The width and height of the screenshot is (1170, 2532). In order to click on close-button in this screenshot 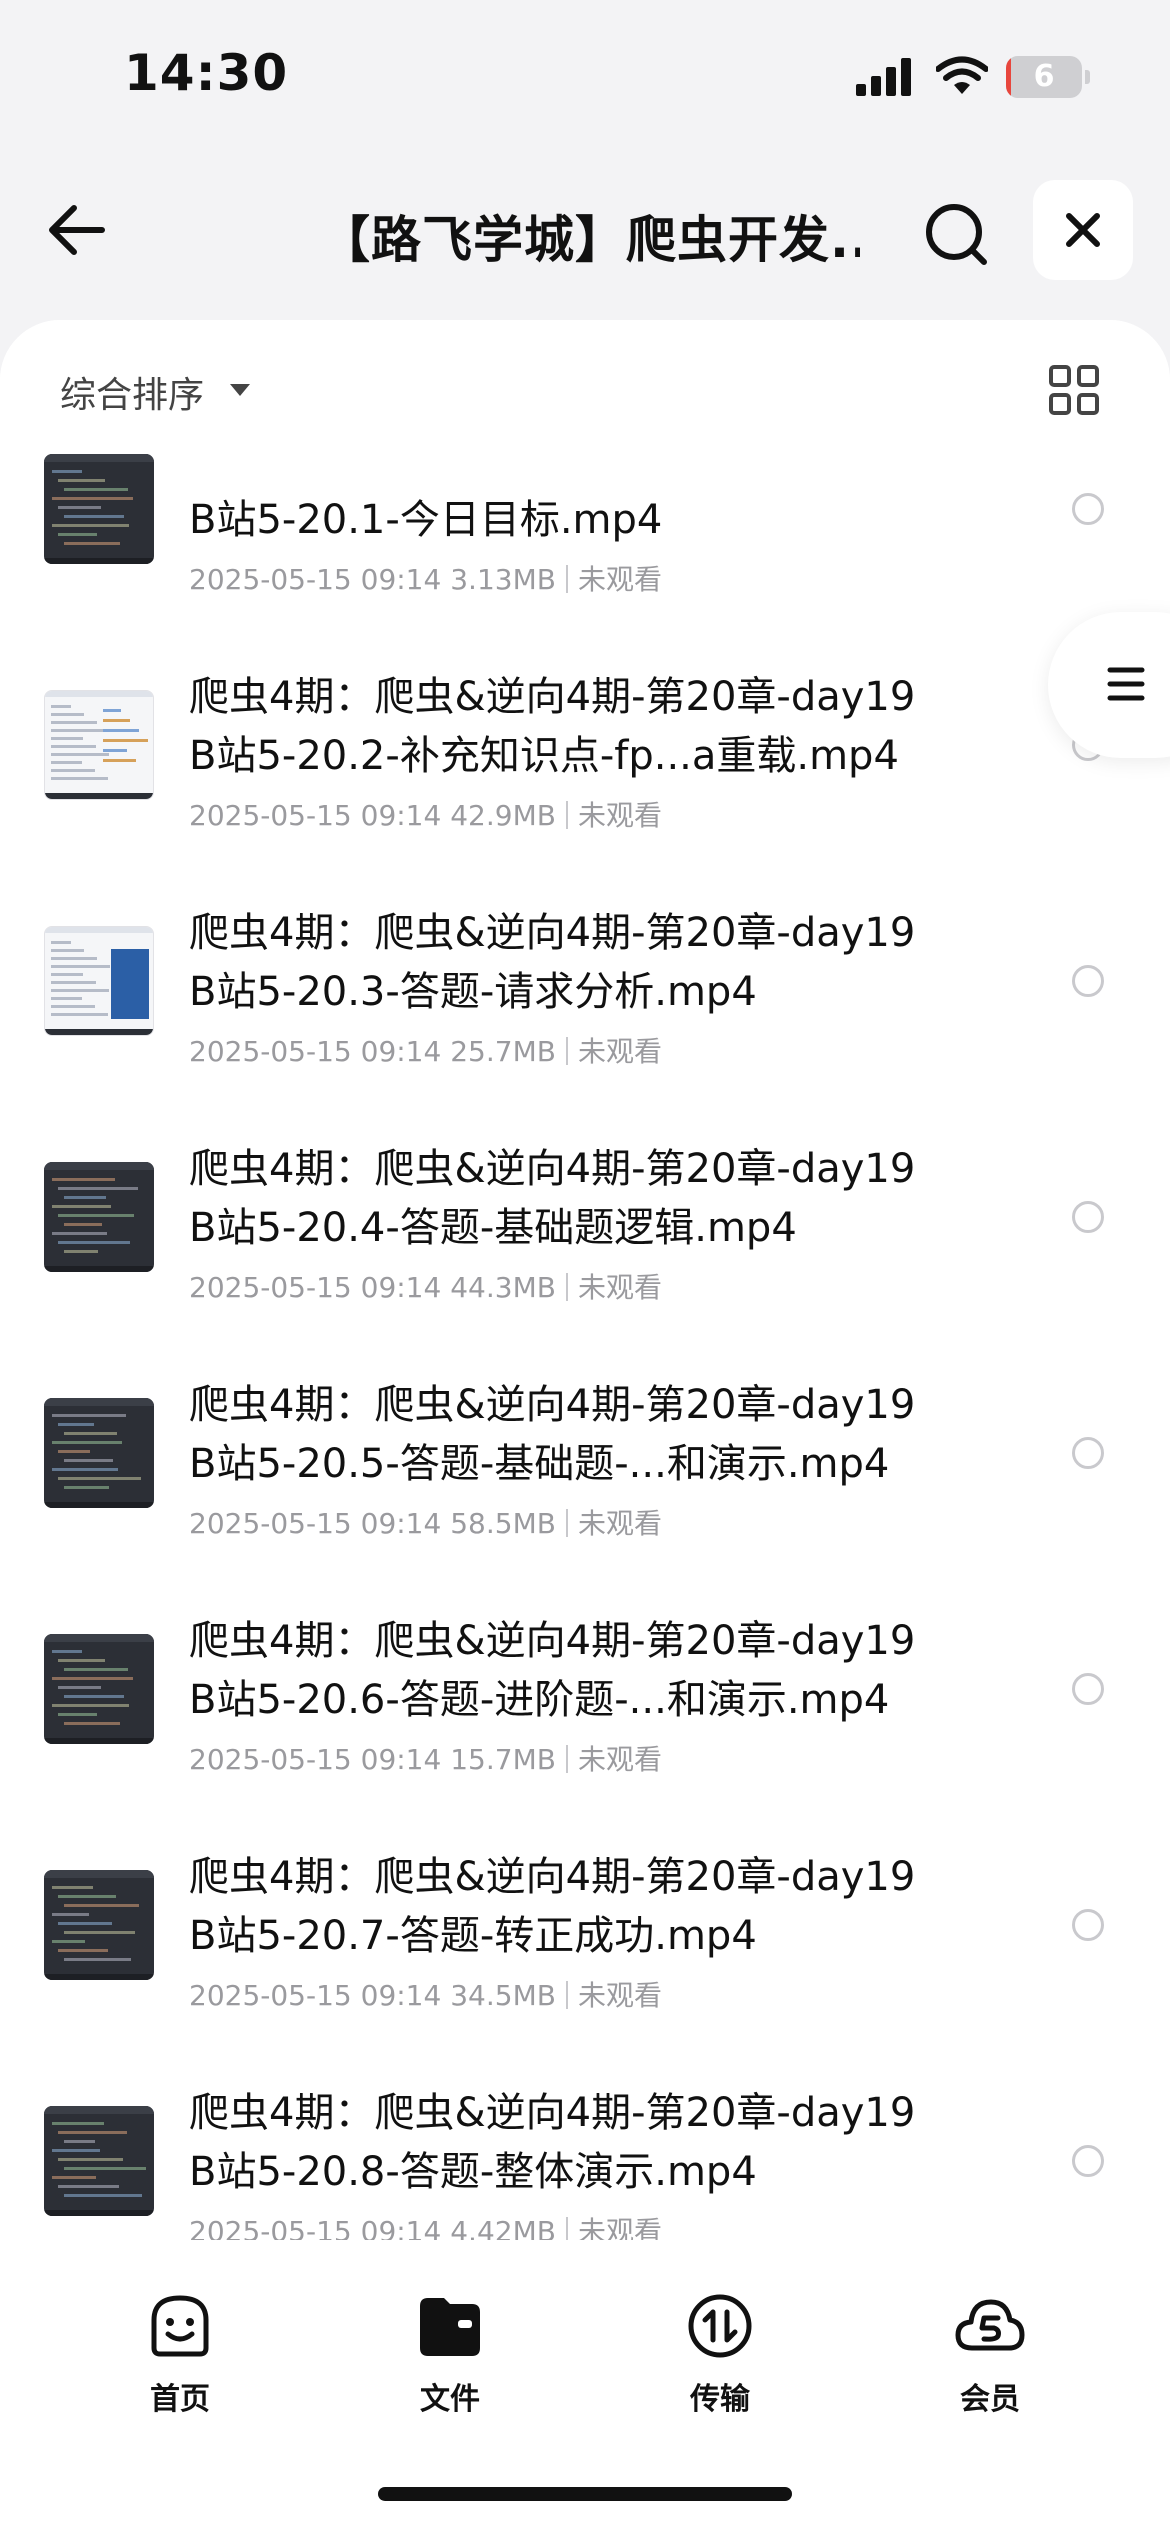, I will do `click(1083, 230)`.